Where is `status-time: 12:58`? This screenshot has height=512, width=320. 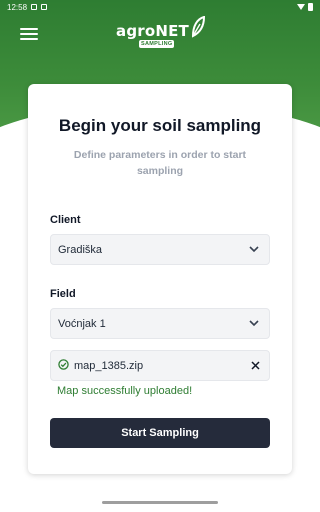
status-time: 12:58 is located at coordinates (17, 7).